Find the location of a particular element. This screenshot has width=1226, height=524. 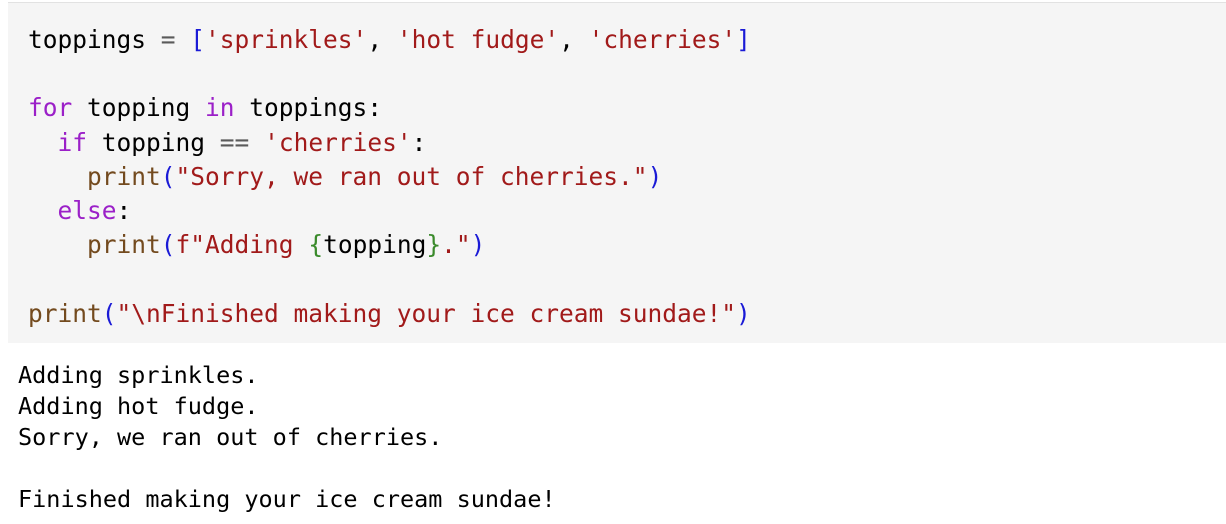

code-token-fstring-brace: } is located at coordinates (434, 245).